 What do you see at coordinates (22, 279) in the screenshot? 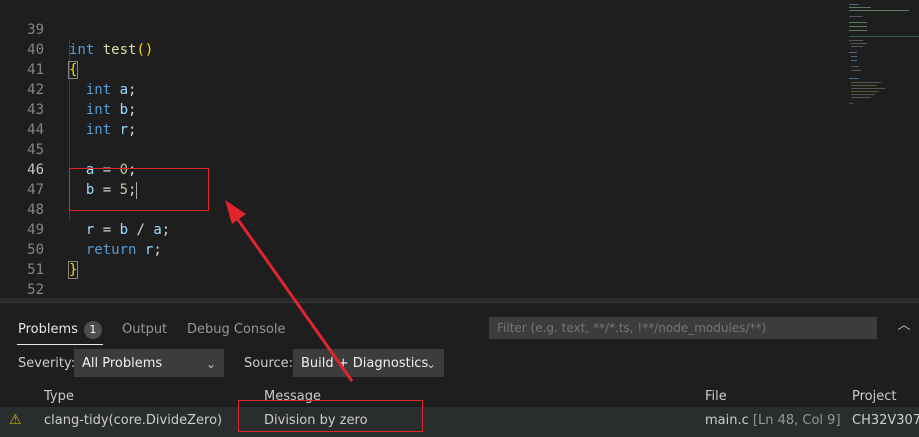
I see `code-line-52: 52 int main(void)` at bounding box center [22, 279].